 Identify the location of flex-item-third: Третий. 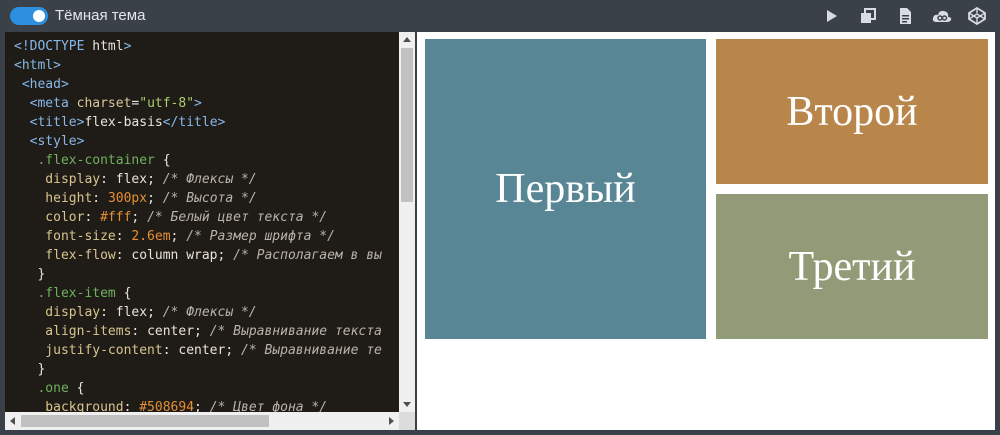
(852, 266).